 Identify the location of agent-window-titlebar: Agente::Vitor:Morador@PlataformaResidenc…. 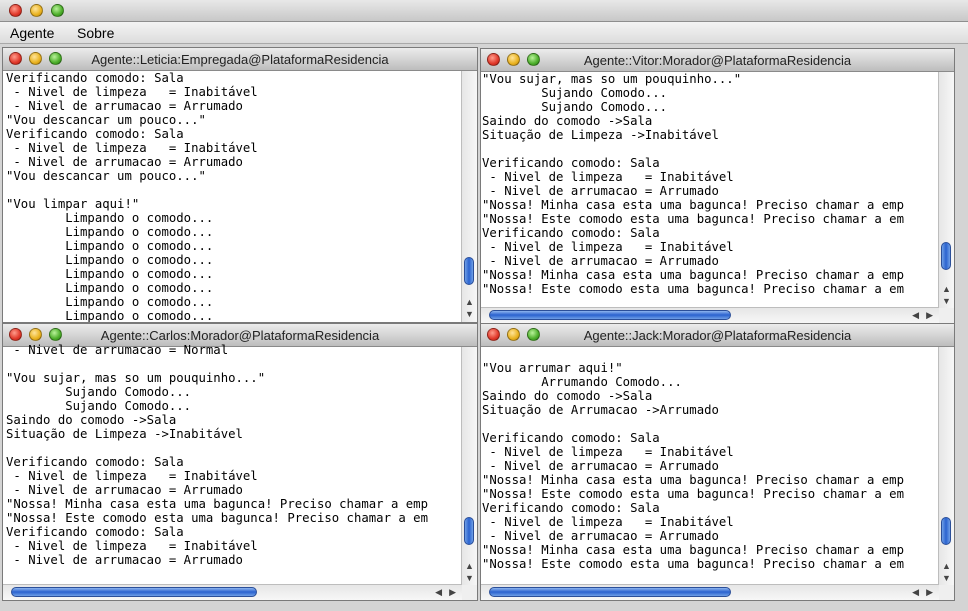
(717, 60).